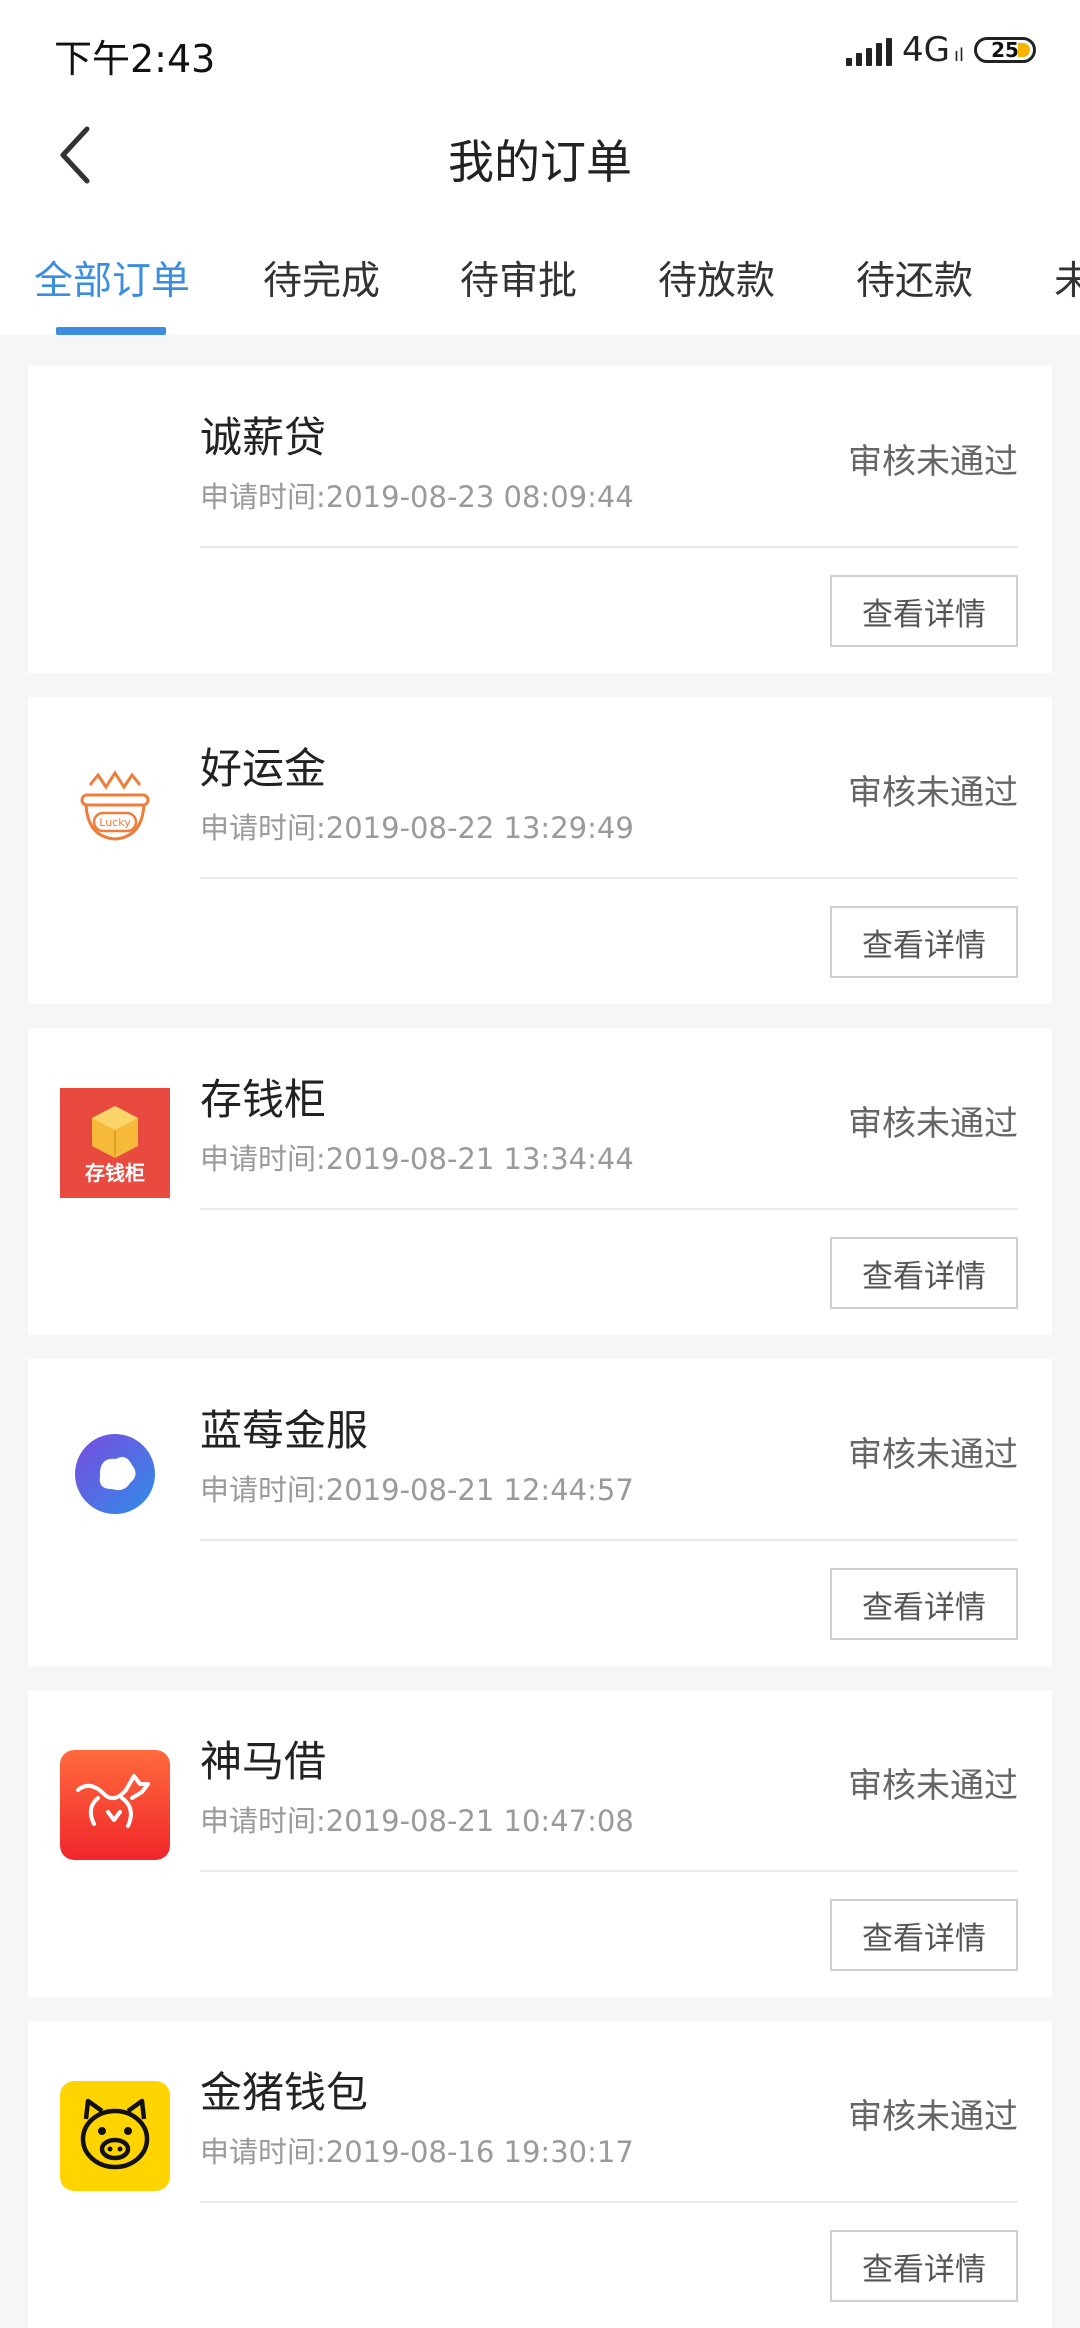  Describe the element at coordinates (284, 2092) in the screenshot. I see `order-product-name: 金猪钱包` at that location.